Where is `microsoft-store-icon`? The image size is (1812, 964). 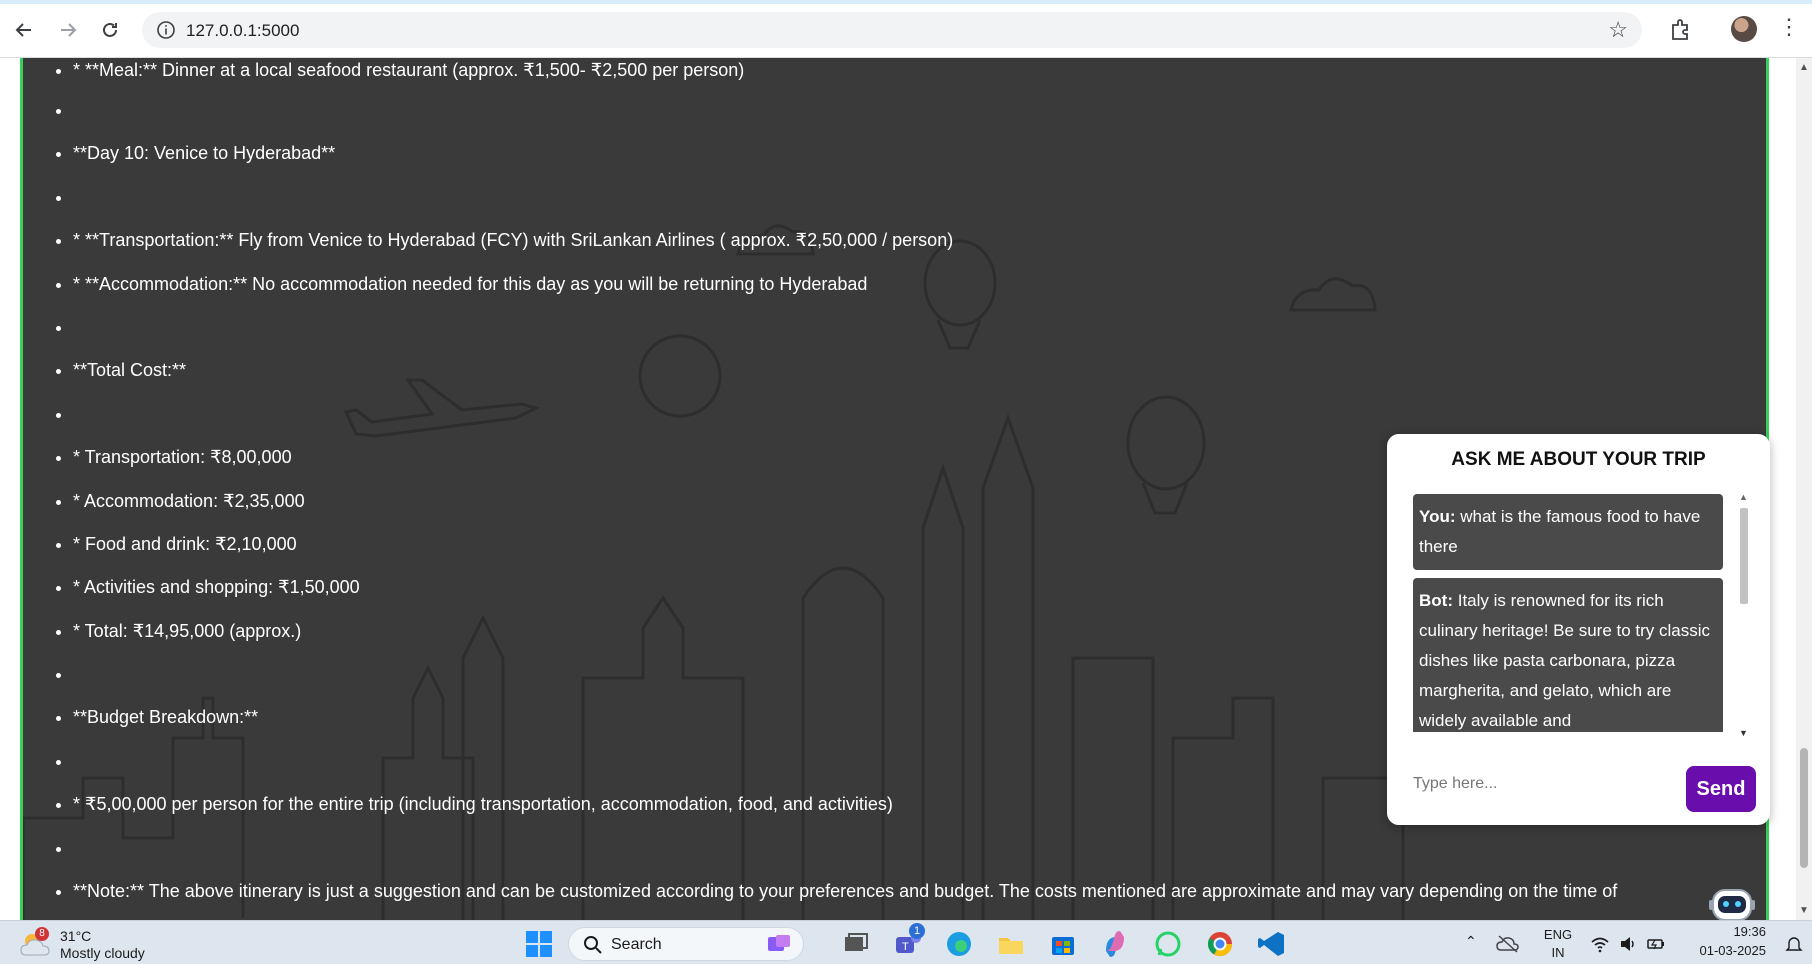 microsoft-store-icon is located at coordinates (1063, 944).